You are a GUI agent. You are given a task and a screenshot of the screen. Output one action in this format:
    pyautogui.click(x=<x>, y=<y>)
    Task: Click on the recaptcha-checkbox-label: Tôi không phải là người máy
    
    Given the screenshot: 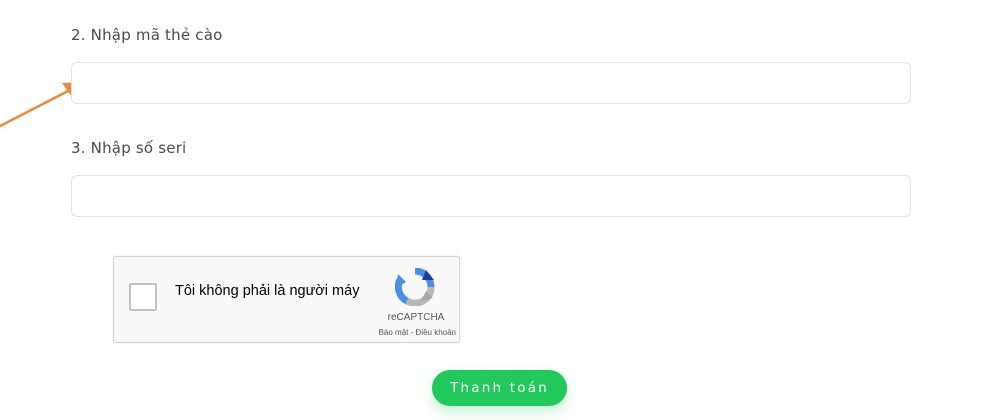 What is the action you would take?
    pyautogui.click(x=267, y=291)
    